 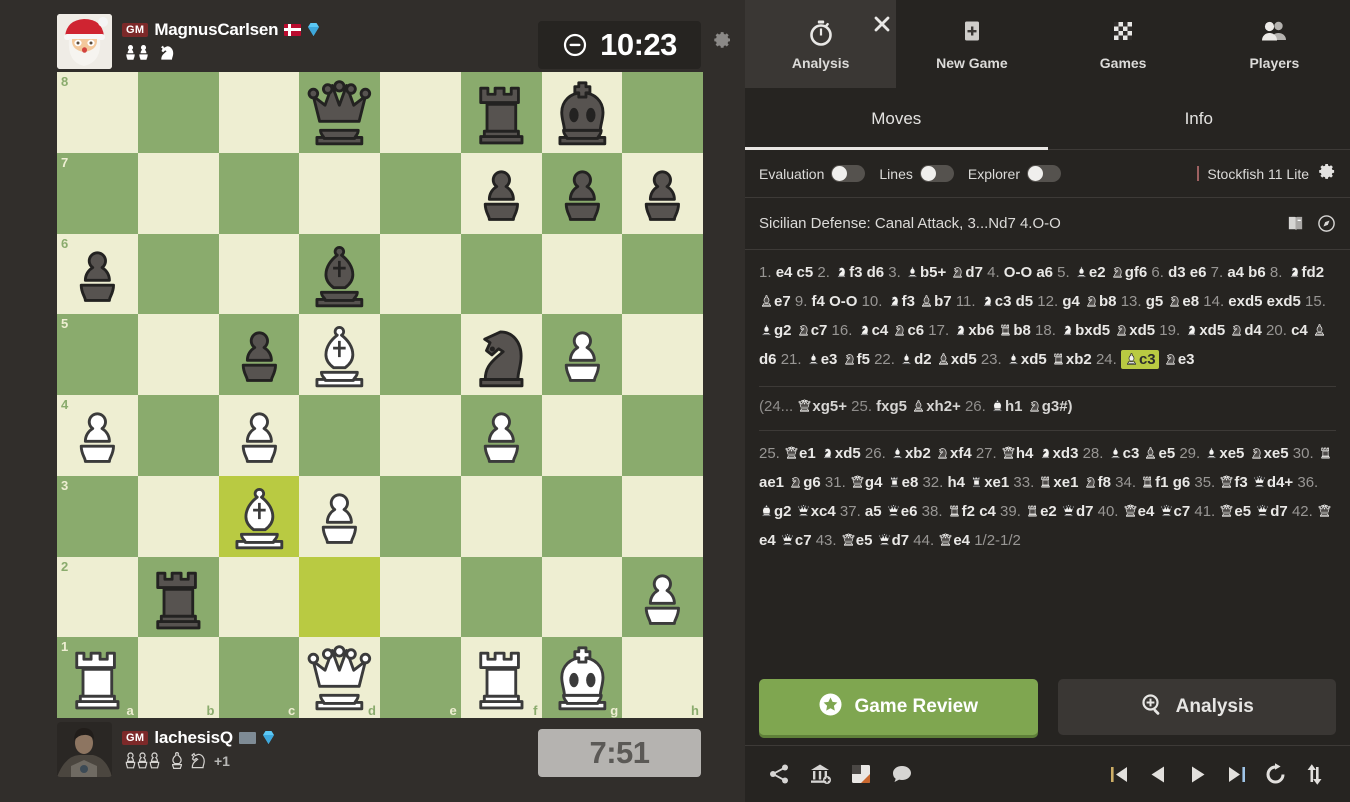 I want to click on move: xd3, so click(x=1058, y=453).